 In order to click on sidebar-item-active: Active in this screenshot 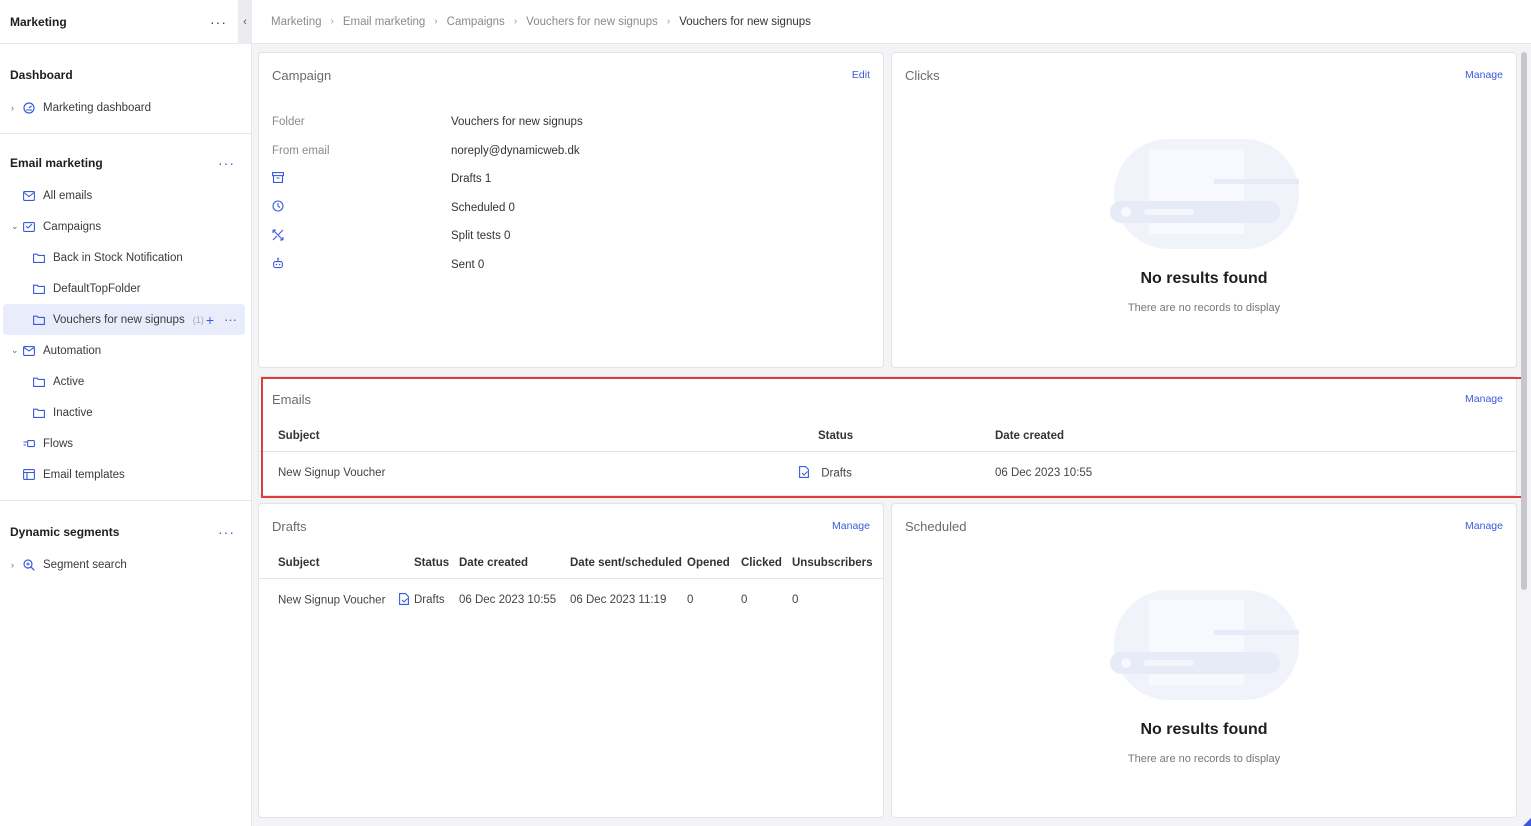, I will do `click(124, 381)`.